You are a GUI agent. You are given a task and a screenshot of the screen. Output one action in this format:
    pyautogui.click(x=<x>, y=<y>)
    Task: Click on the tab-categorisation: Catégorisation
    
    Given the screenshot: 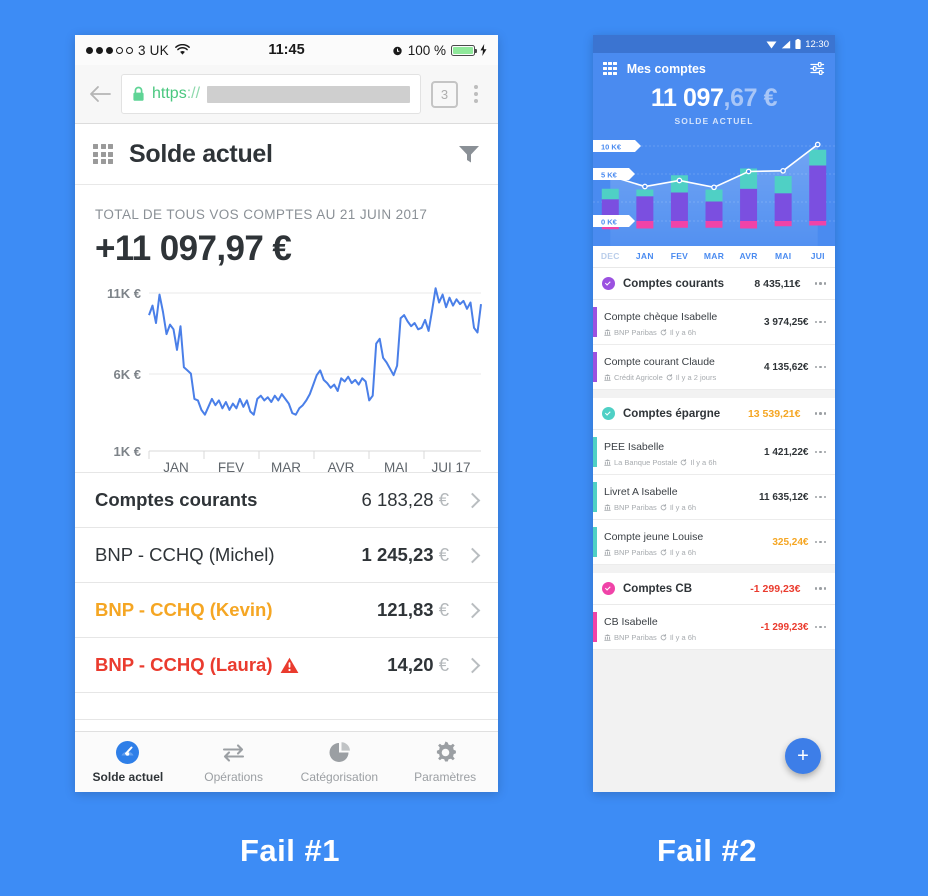 What is the action you would take?
    pyautogui.click(x=340, y=762)
    